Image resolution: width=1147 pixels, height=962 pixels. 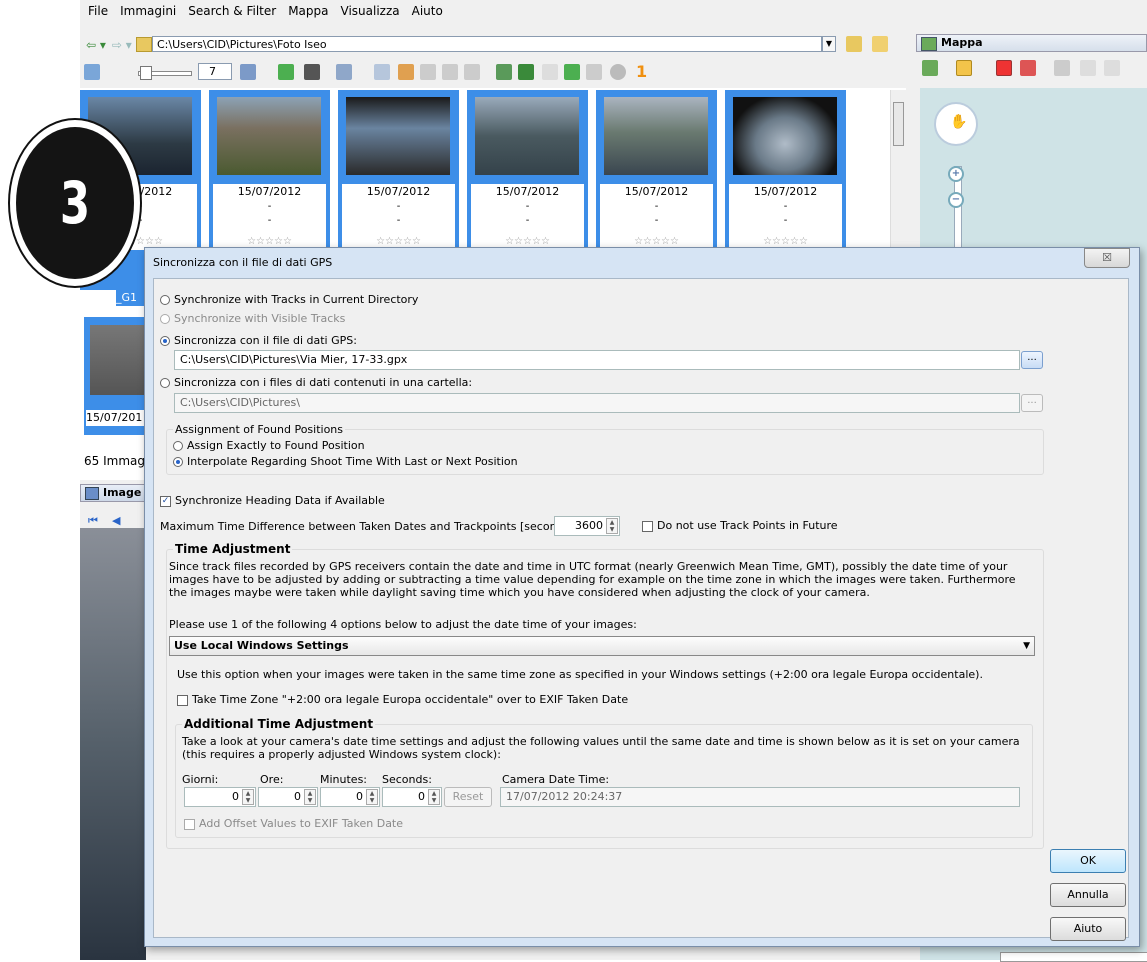 What do you see at coordinates (1088, 929) in the screenshot?
I see `help-button: Aiuto` at bounding box center [1088, 929].